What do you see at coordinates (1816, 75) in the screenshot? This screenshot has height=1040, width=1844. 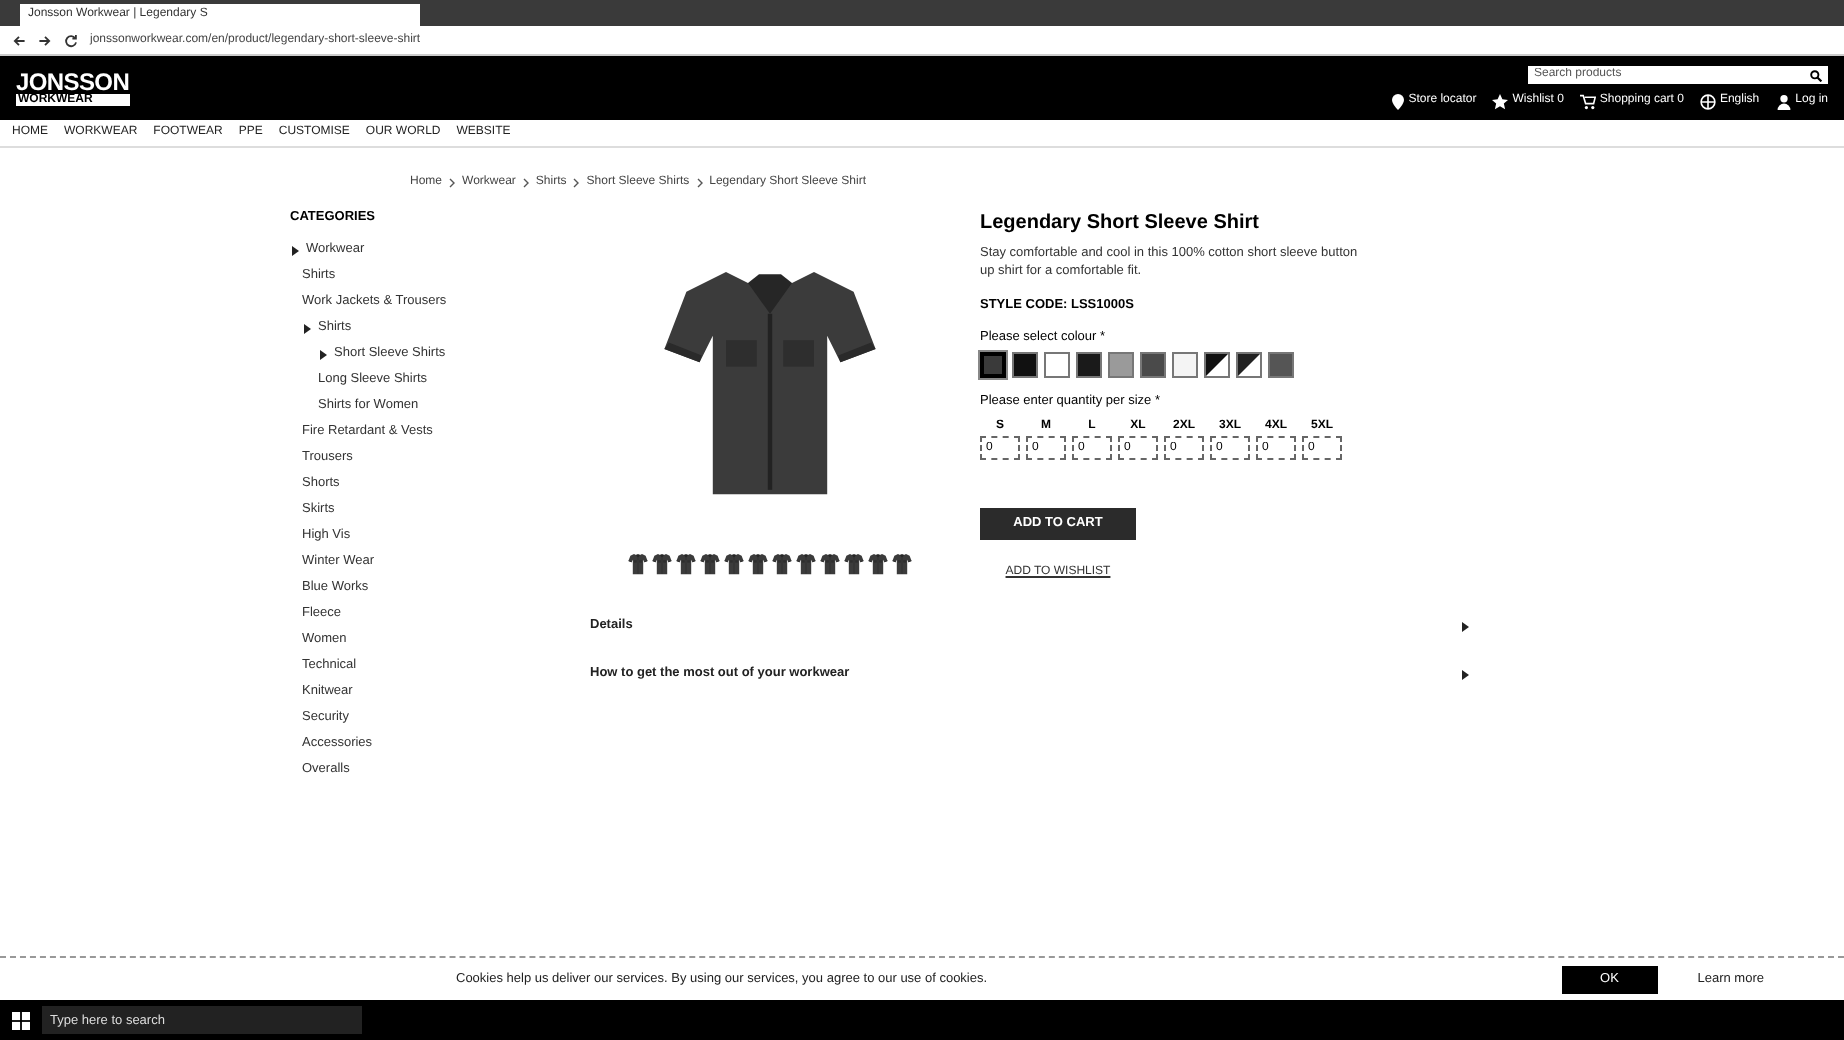 I see `search-icon` at bounding box center [1816, 75].